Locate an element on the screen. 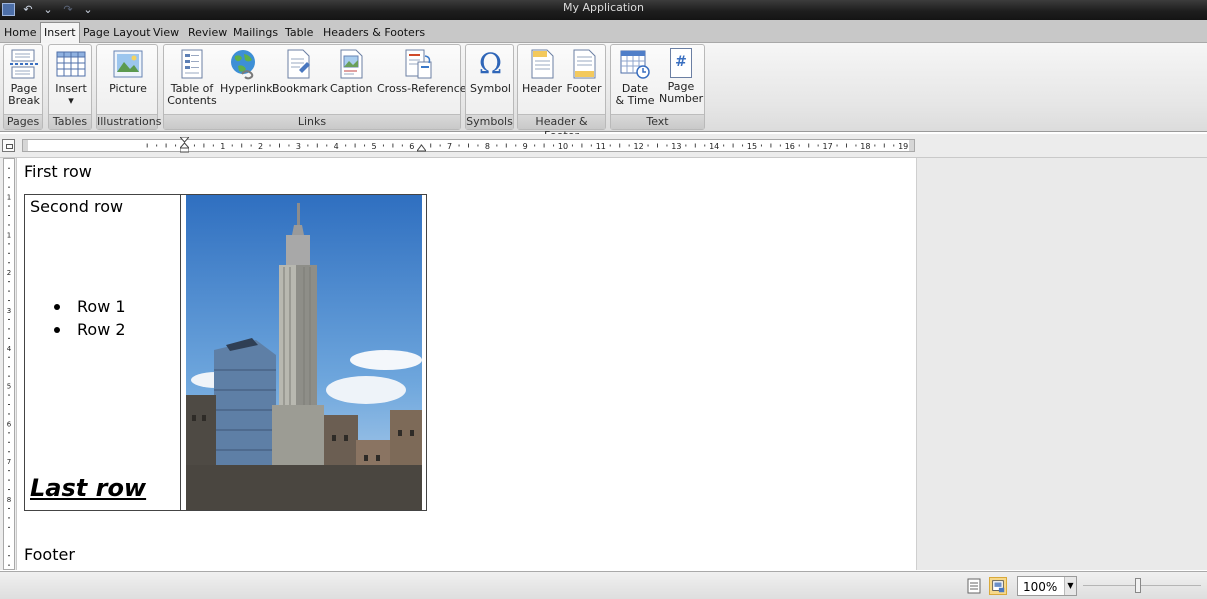  ruler-number: 9 is located at coordinates (525, 146).